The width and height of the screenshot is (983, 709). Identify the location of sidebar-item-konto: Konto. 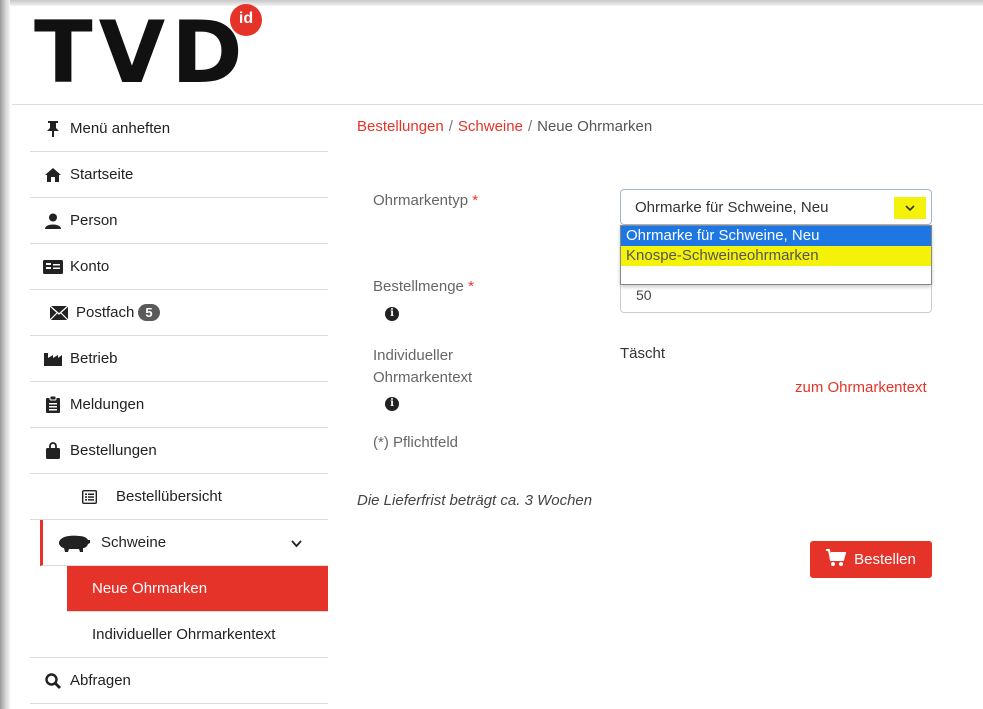
(179, 267).